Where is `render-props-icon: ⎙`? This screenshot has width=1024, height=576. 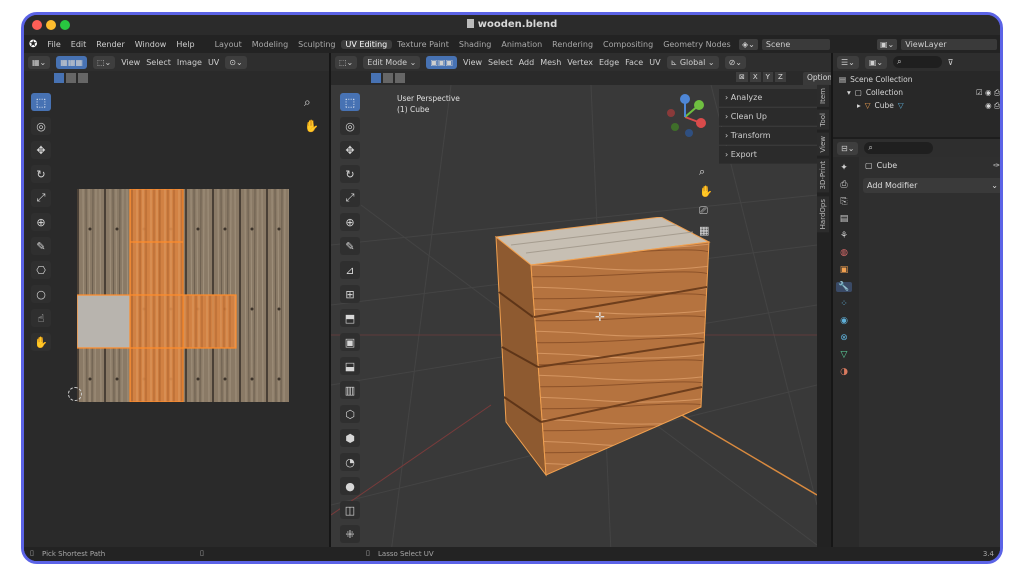 render-props-icon: ⎙ is located at coordinates (843, 185).